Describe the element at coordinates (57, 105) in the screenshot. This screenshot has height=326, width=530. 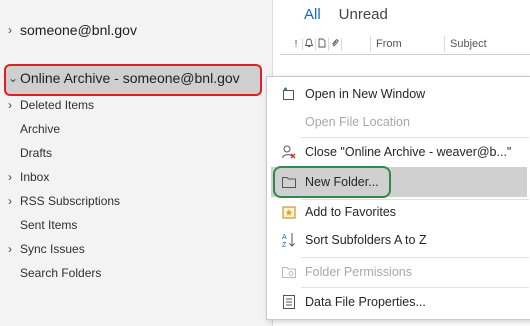
I see `folder-label: Deleted Items` at that location.